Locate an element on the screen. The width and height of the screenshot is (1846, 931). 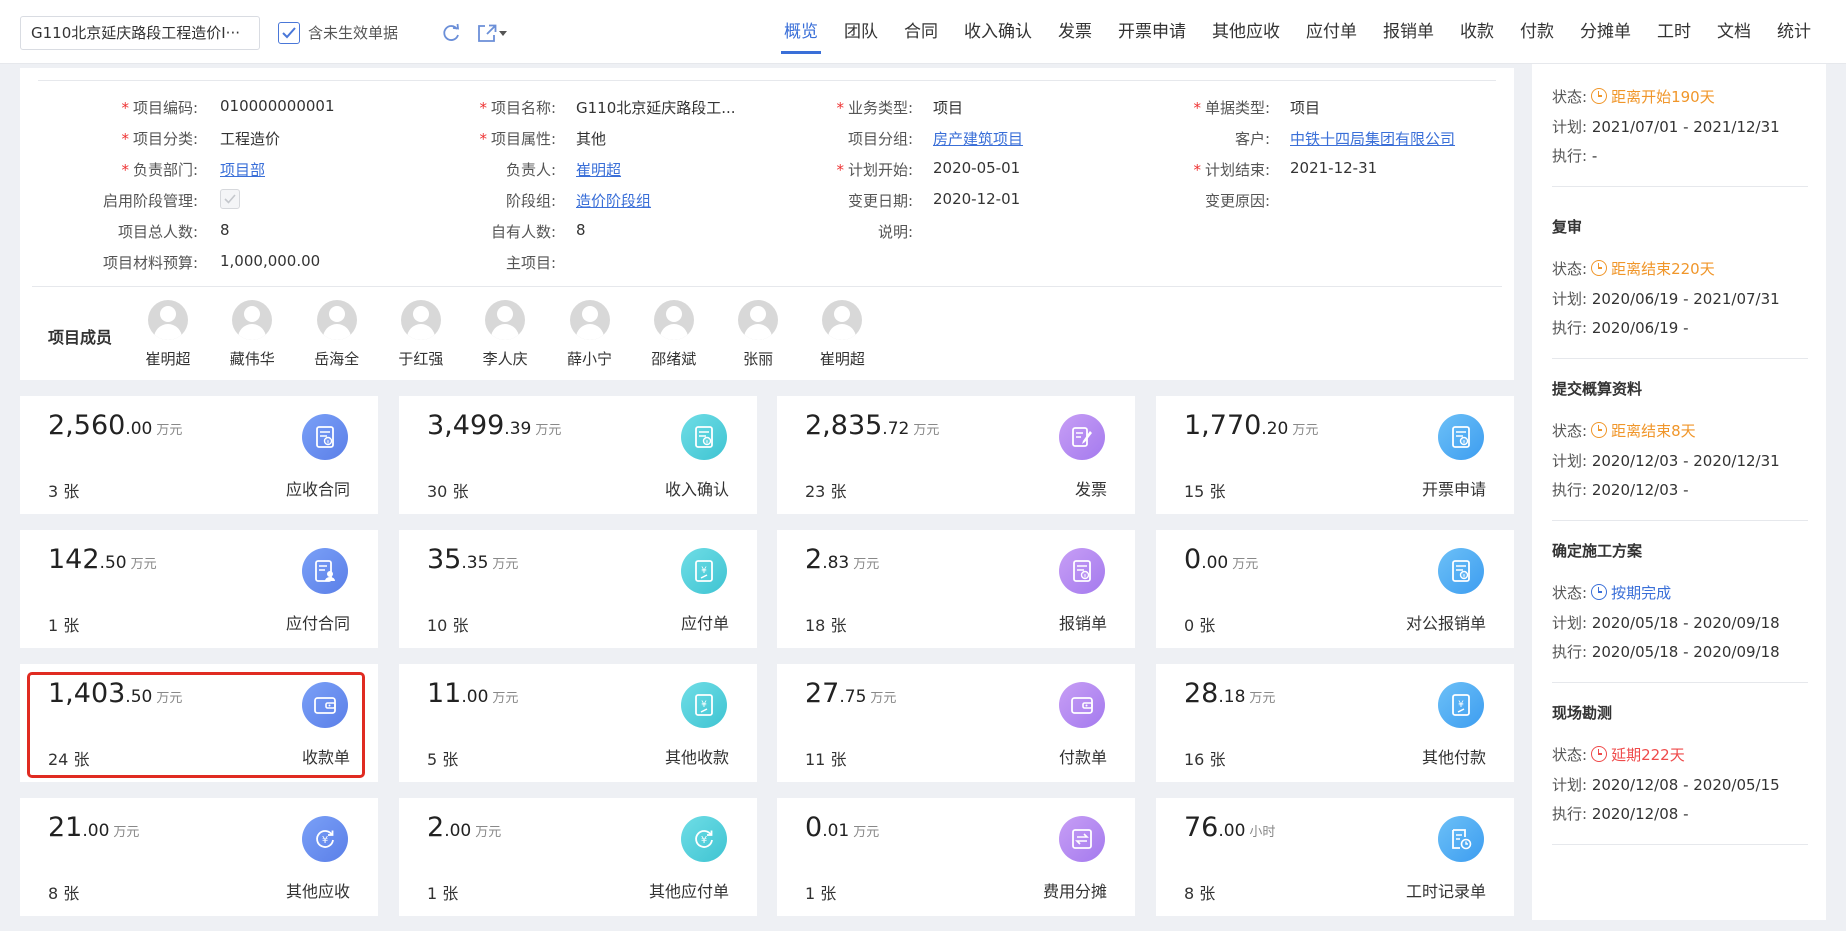
tab-6: 其他应收 is located at coordinates (1246, 32).